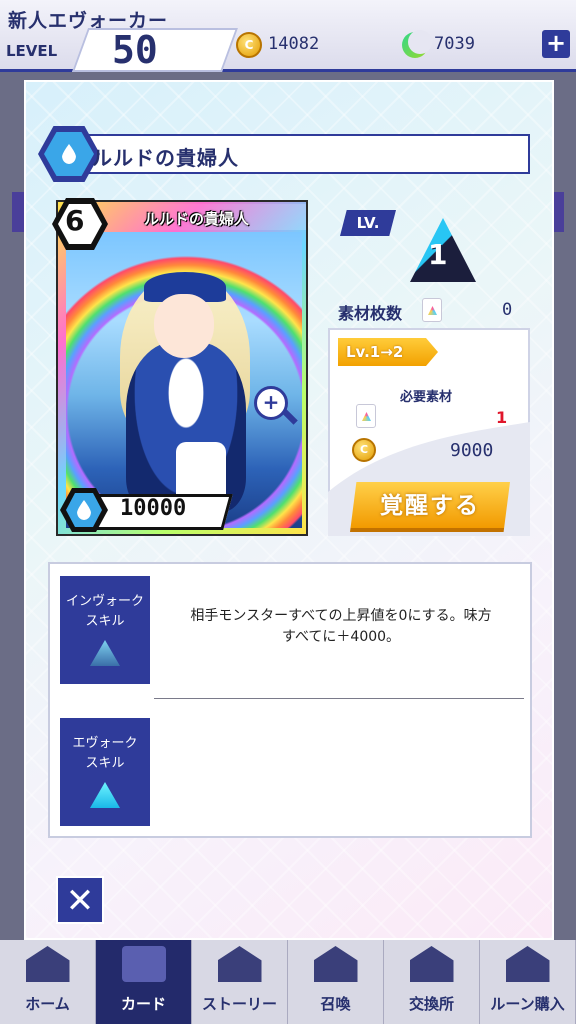 Image resolution: width=576 pixels, height=1024 pixels. Describe the element at coordinates (105, 763) in the screenshot. I see `evoke-skill-label-line2: スキル` at that location.